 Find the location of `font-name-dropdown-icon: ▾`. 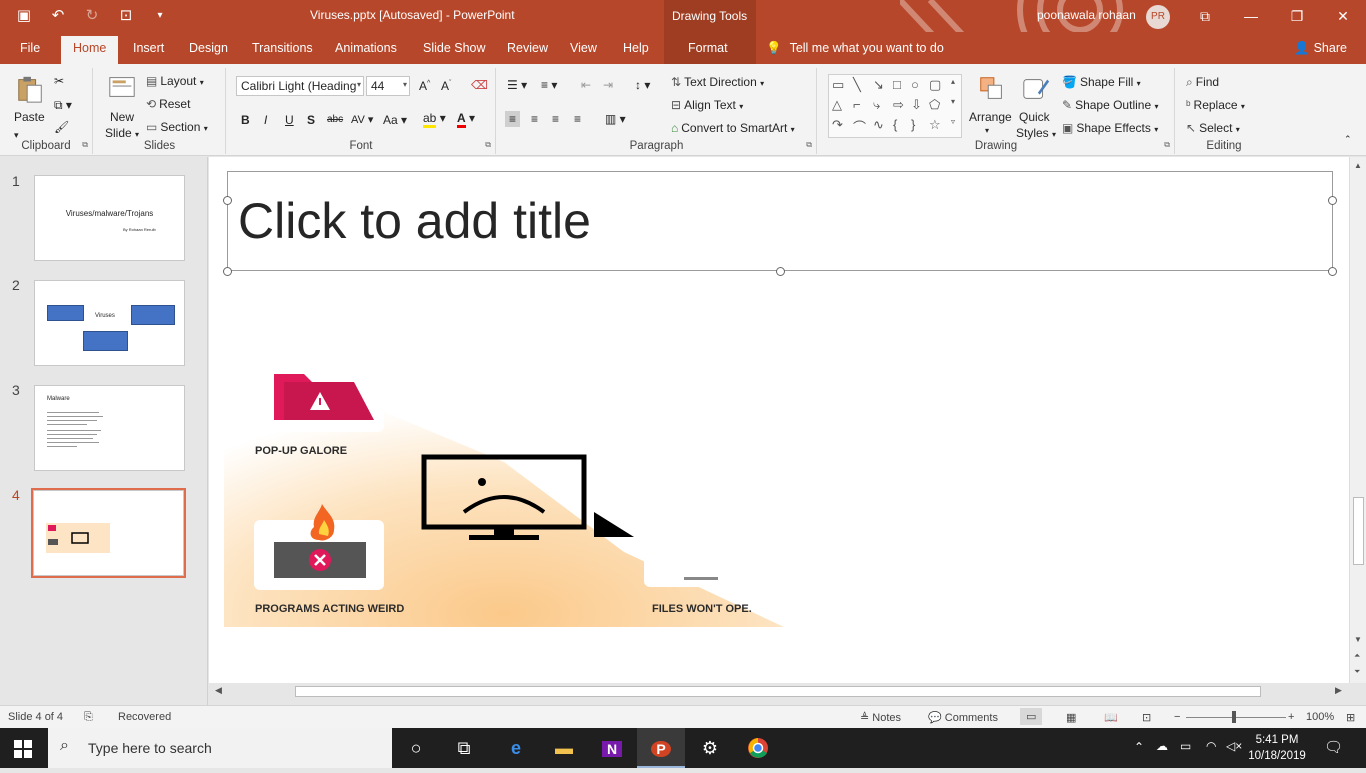

font-name-dropdown-icon: ▾ is located at coordinates (359, 84).